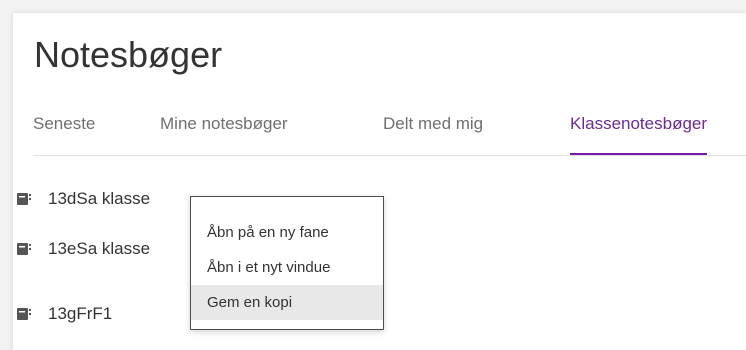 Image resolution: width=746 pixels, height=350 pixels. Describe the element at coordinates (287, 267) in the screenshot. I see `menu-item-open-new-window: Åbn i et nyt vindue` at that location.